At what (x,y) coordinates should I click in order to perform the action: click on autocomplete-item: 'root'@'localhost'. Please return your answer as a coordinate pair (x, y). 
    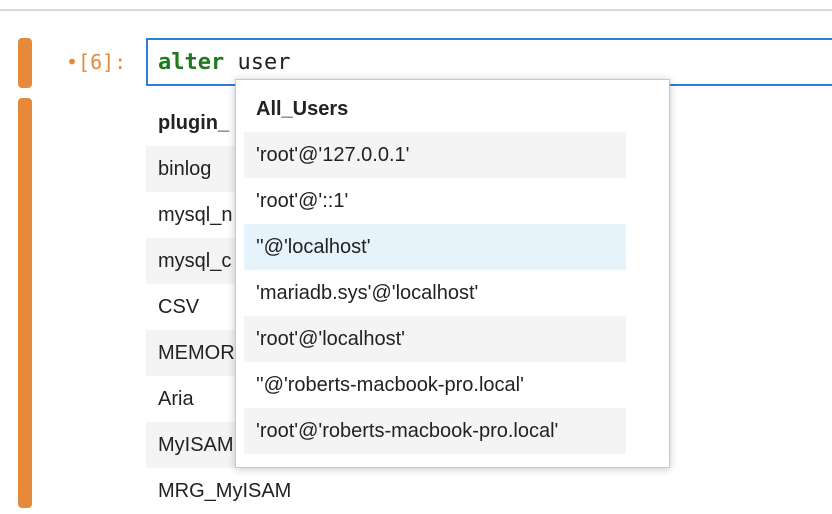
    Looking at the image, I should click on (435, 339).